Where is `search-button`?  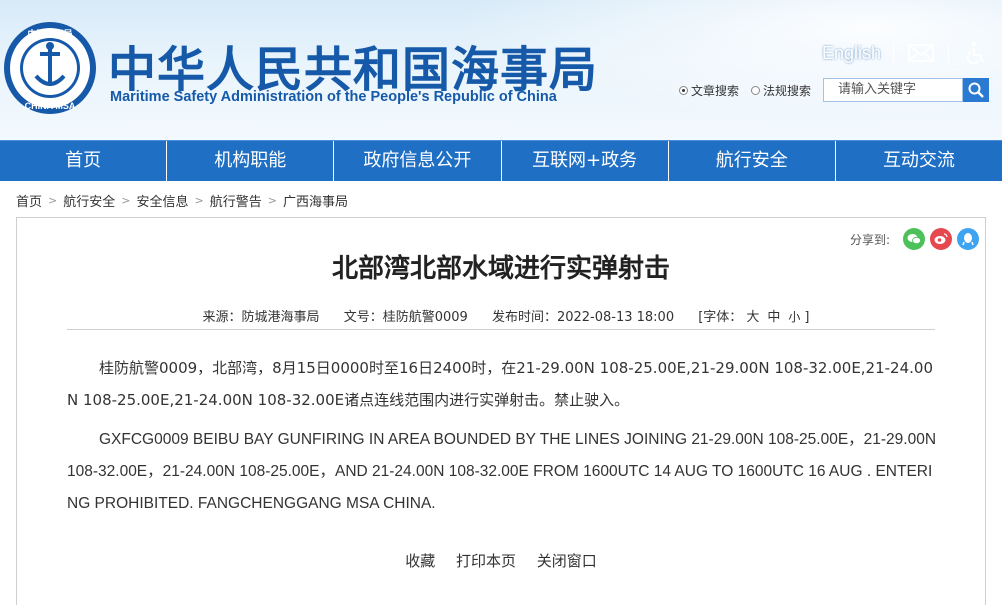 search-button is located at coordinates (976, 90).